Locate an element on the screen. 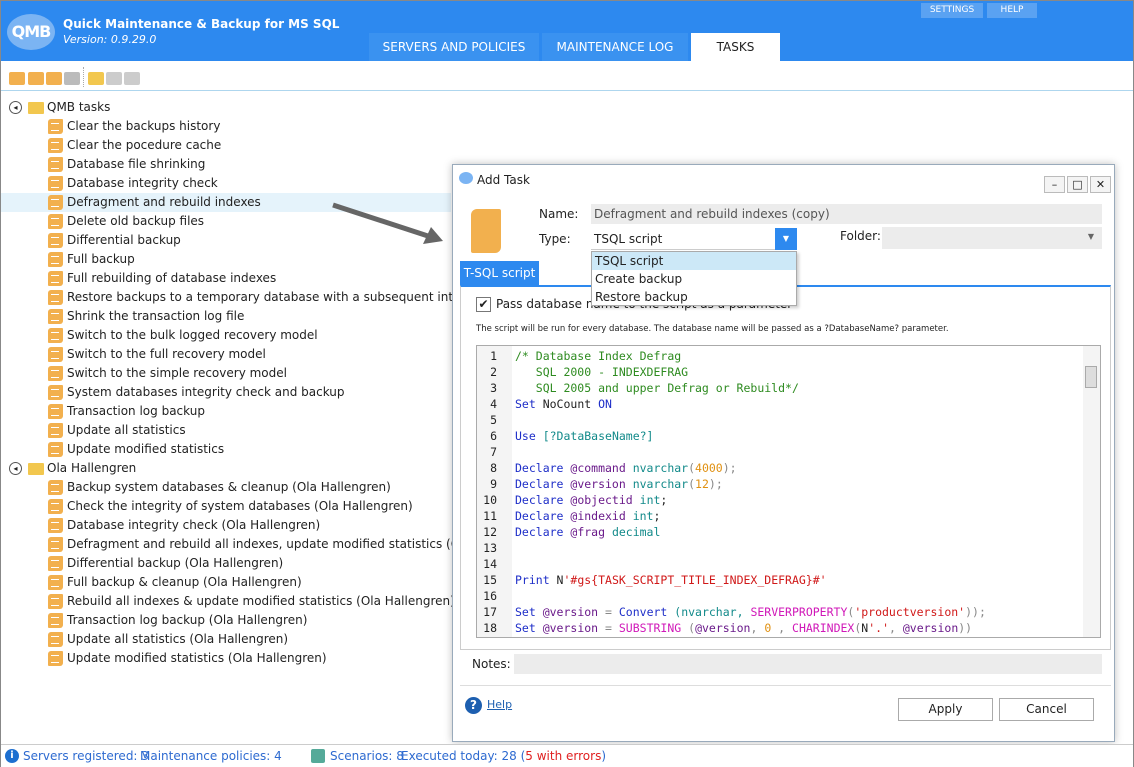 The width and height of the screenshot is (1134, 767). close-button: ✕ is located at coordinates (1100, 184).